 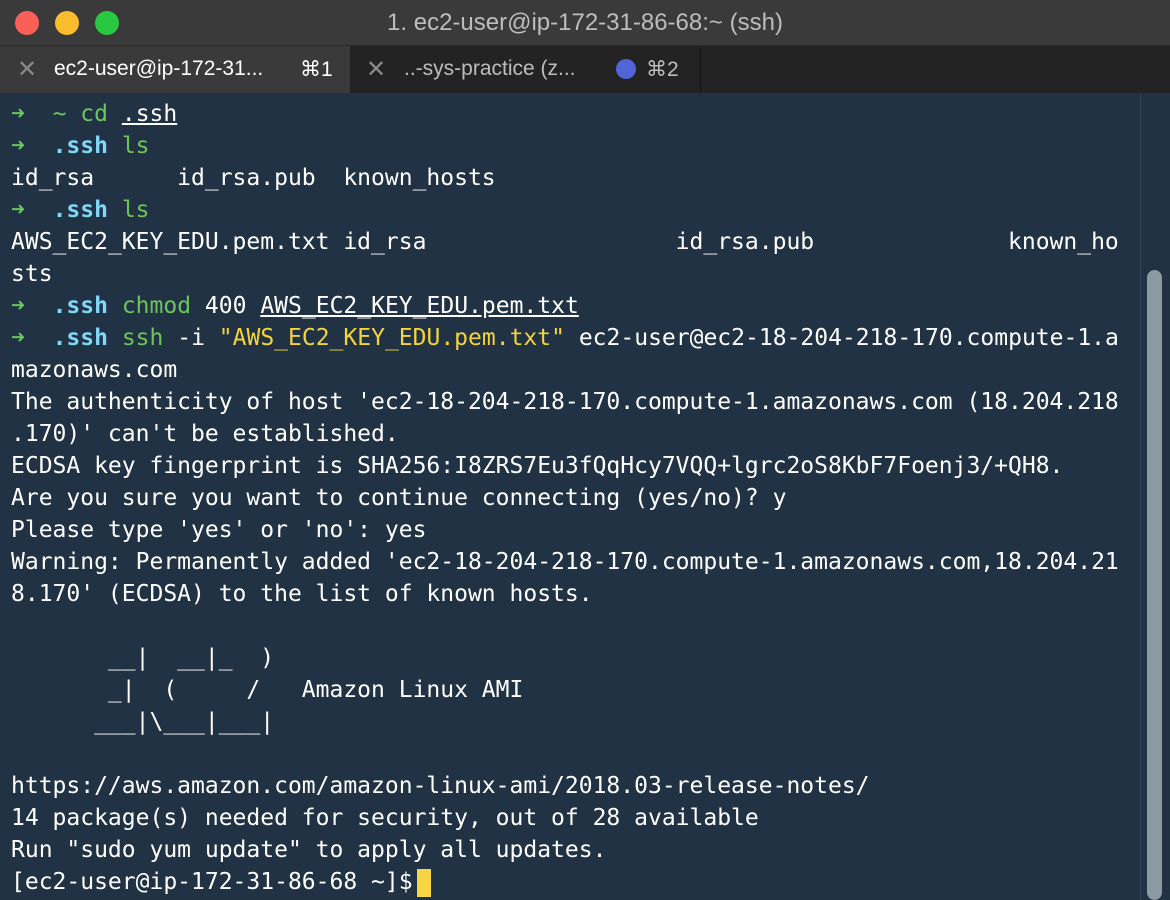 What do you see at coordinates (32, 274) in the screenshot?
I see `output-line: sts` at bounding box center [32, 274].